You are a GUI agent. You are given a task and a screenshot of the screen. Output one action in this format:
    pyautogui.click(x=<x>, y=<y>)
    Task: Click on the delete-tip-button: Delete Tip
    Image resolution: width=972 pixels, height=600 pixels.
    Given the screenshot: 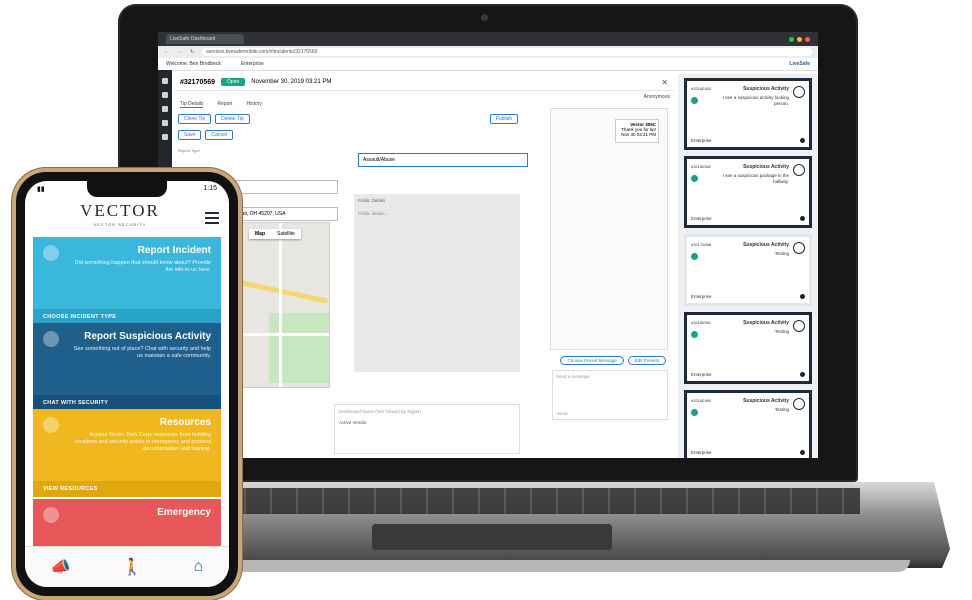 What is the action you would take?
    pyautogui.click(x=232, y=119)
    